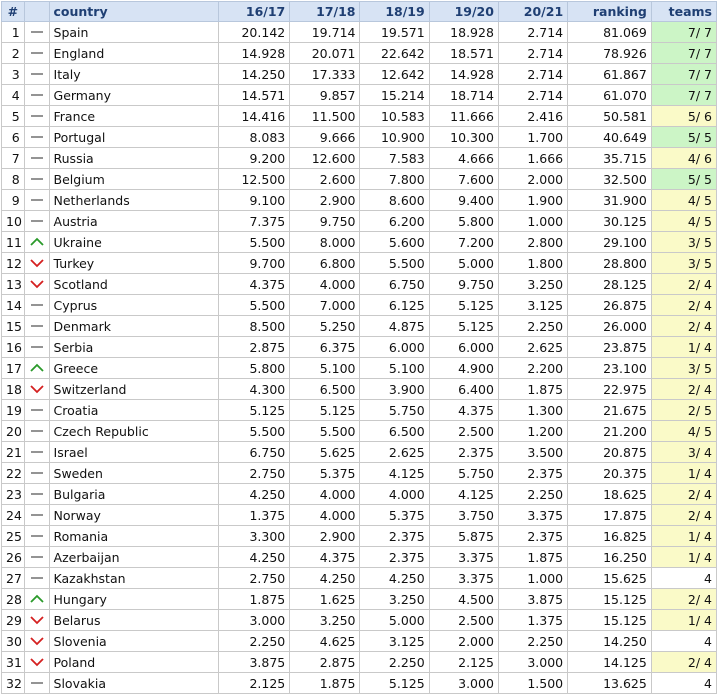 This screenshot has width=718, height=698. Describe the element at coordinates (325, 347) in the screenshot. I see `season-points-2: 6.375` at that location.